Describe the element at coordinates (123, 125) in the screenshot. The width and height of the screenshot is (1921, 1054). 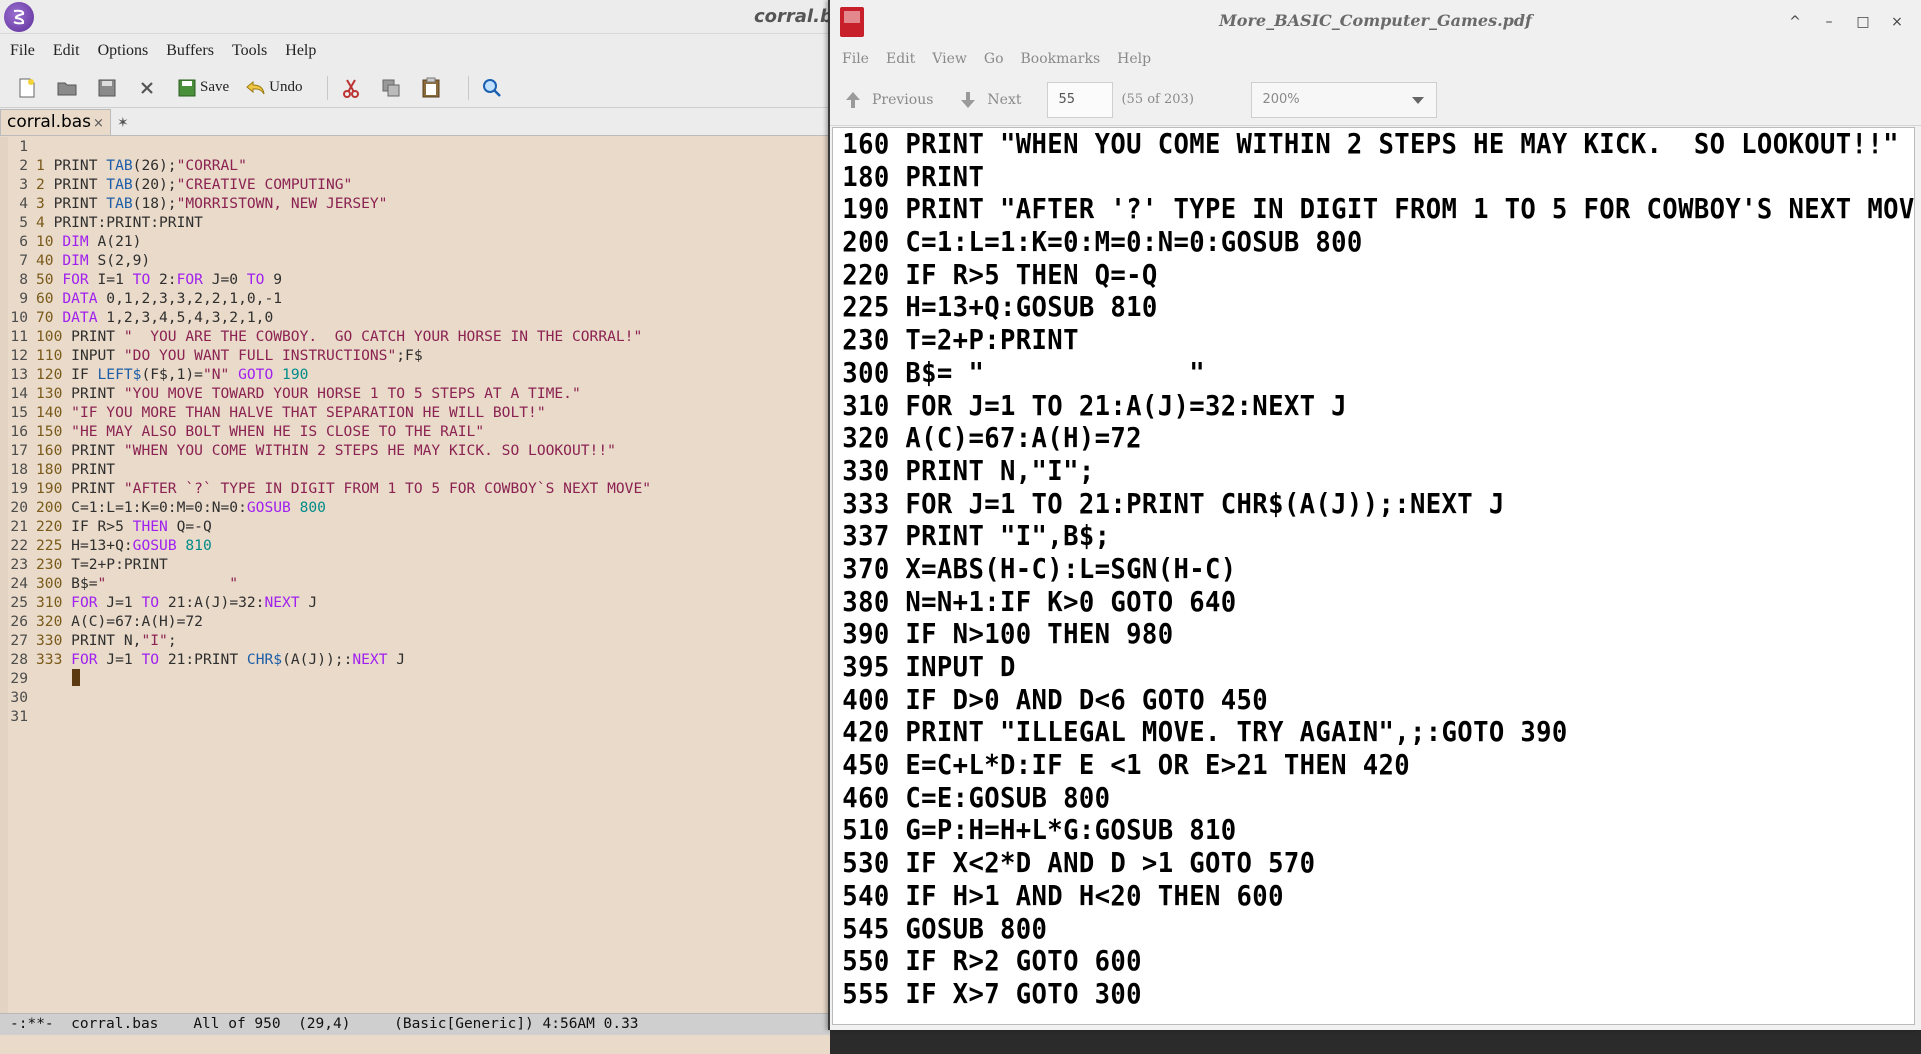
I see `new-tab-icon: ✶` at that location.